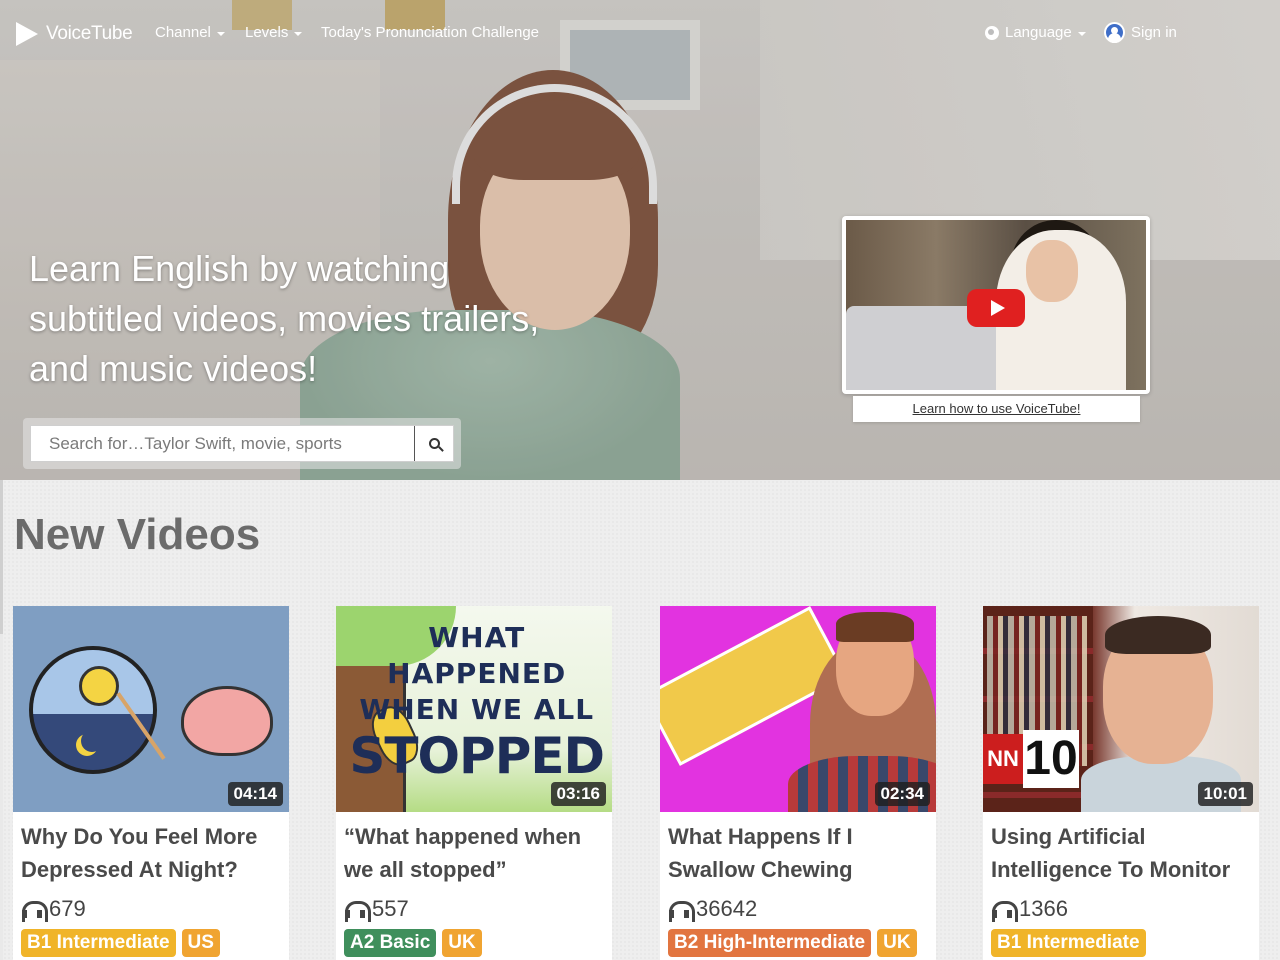  Describe the element at coordinates (99, 686) in the screenshot. I see `sun-icon` at that location.